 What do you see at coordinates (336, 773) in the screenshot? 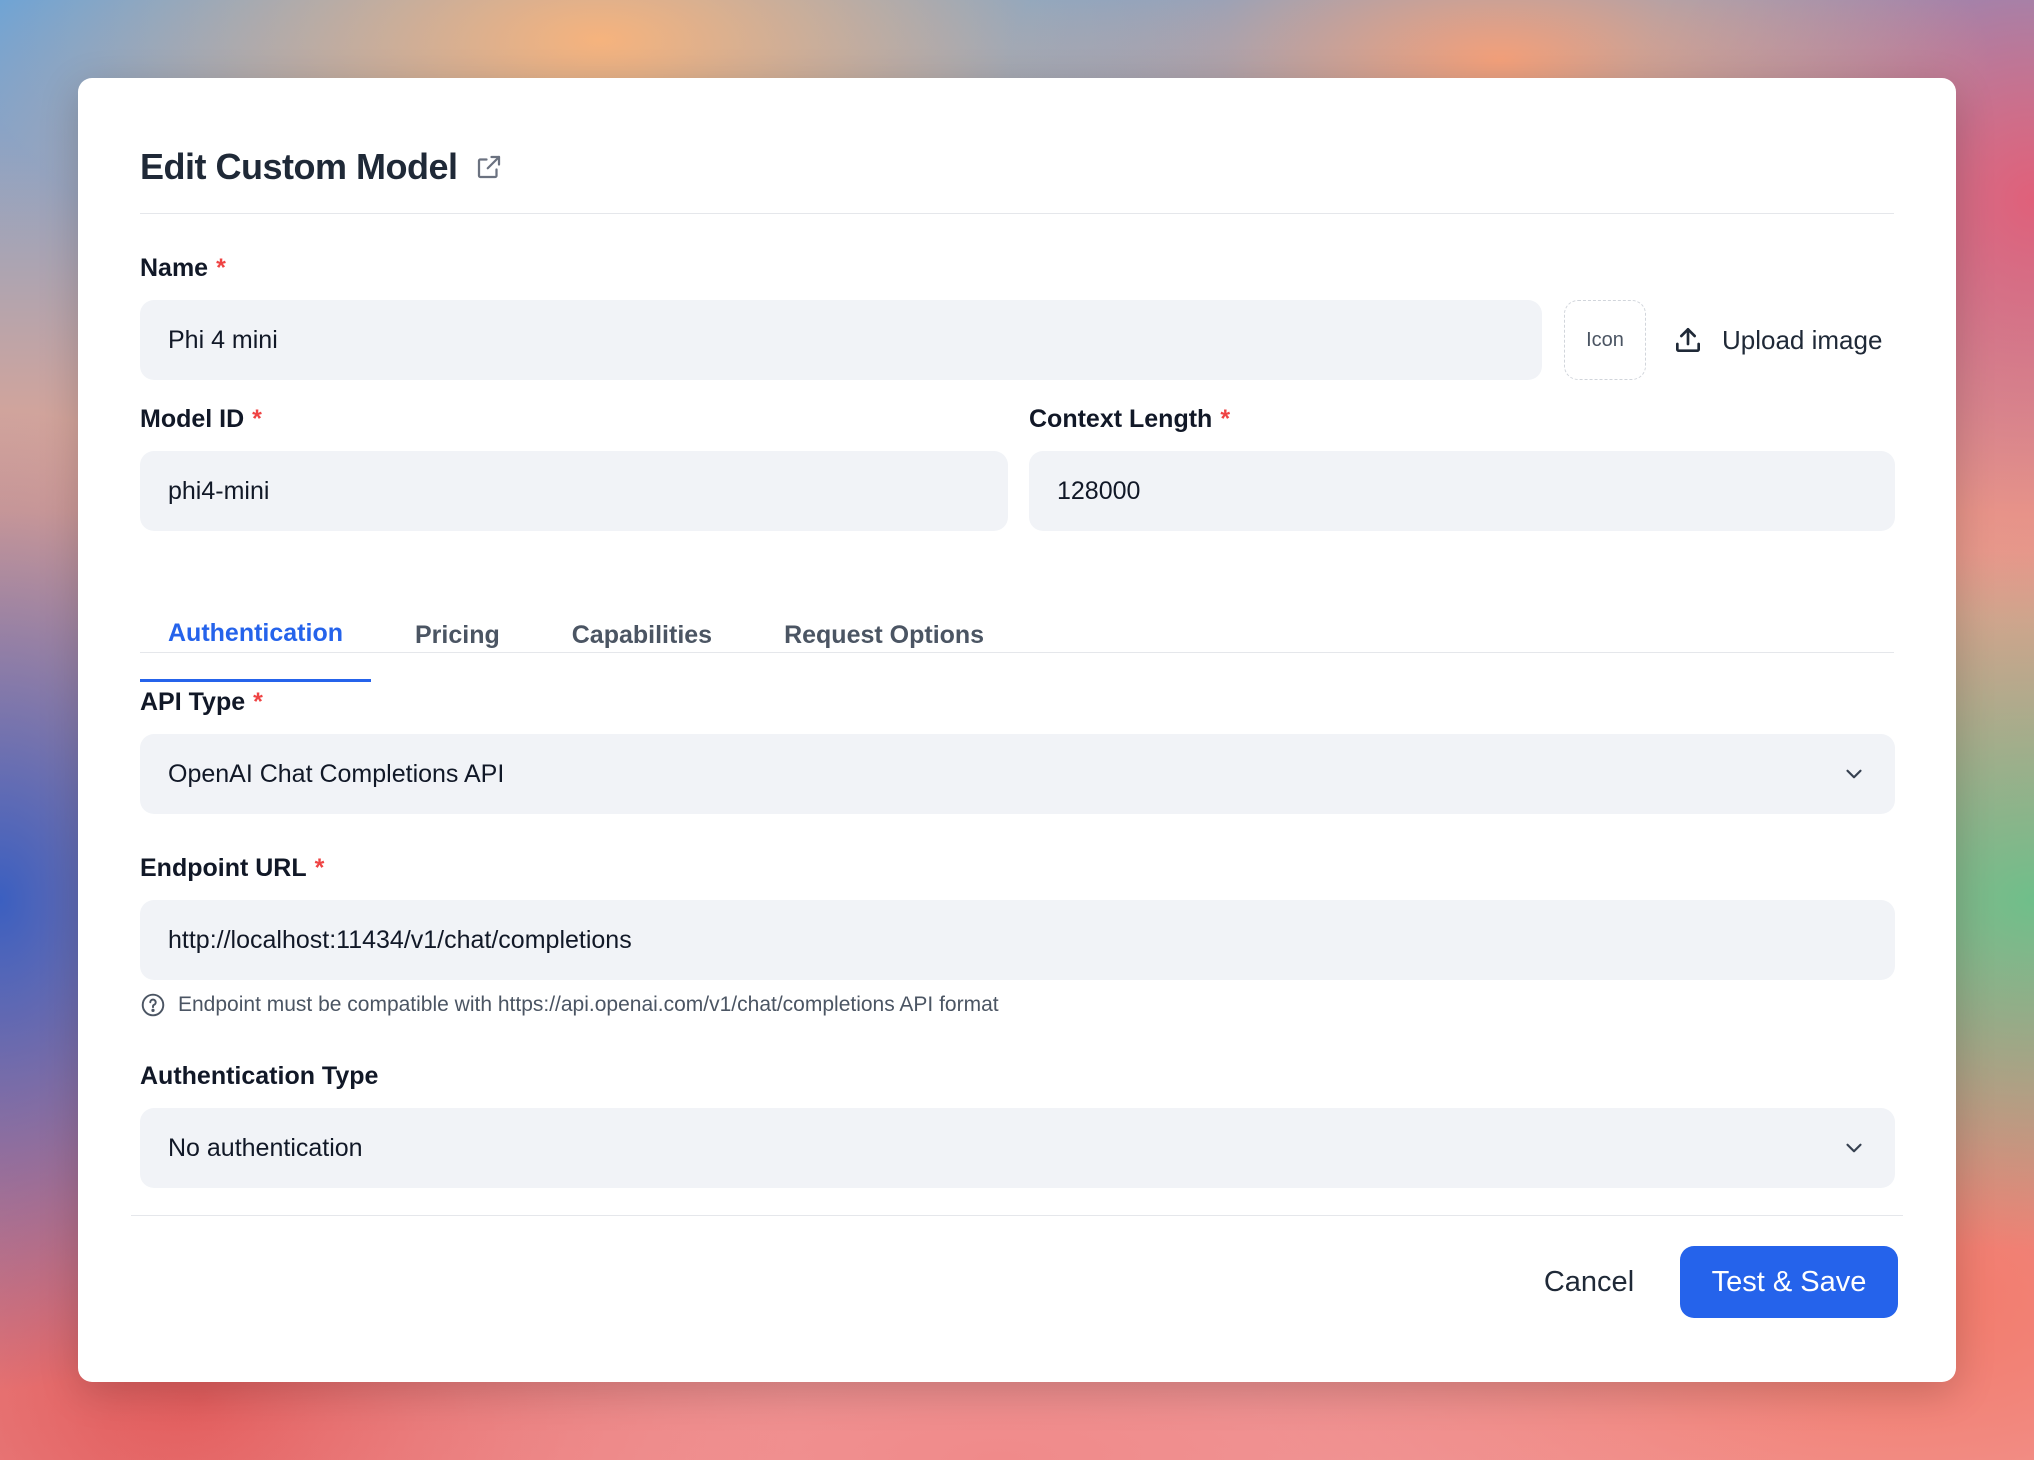
I see `api-type-selected-value: OpenAI Chat Completions API` at bounding box center [336, 773].